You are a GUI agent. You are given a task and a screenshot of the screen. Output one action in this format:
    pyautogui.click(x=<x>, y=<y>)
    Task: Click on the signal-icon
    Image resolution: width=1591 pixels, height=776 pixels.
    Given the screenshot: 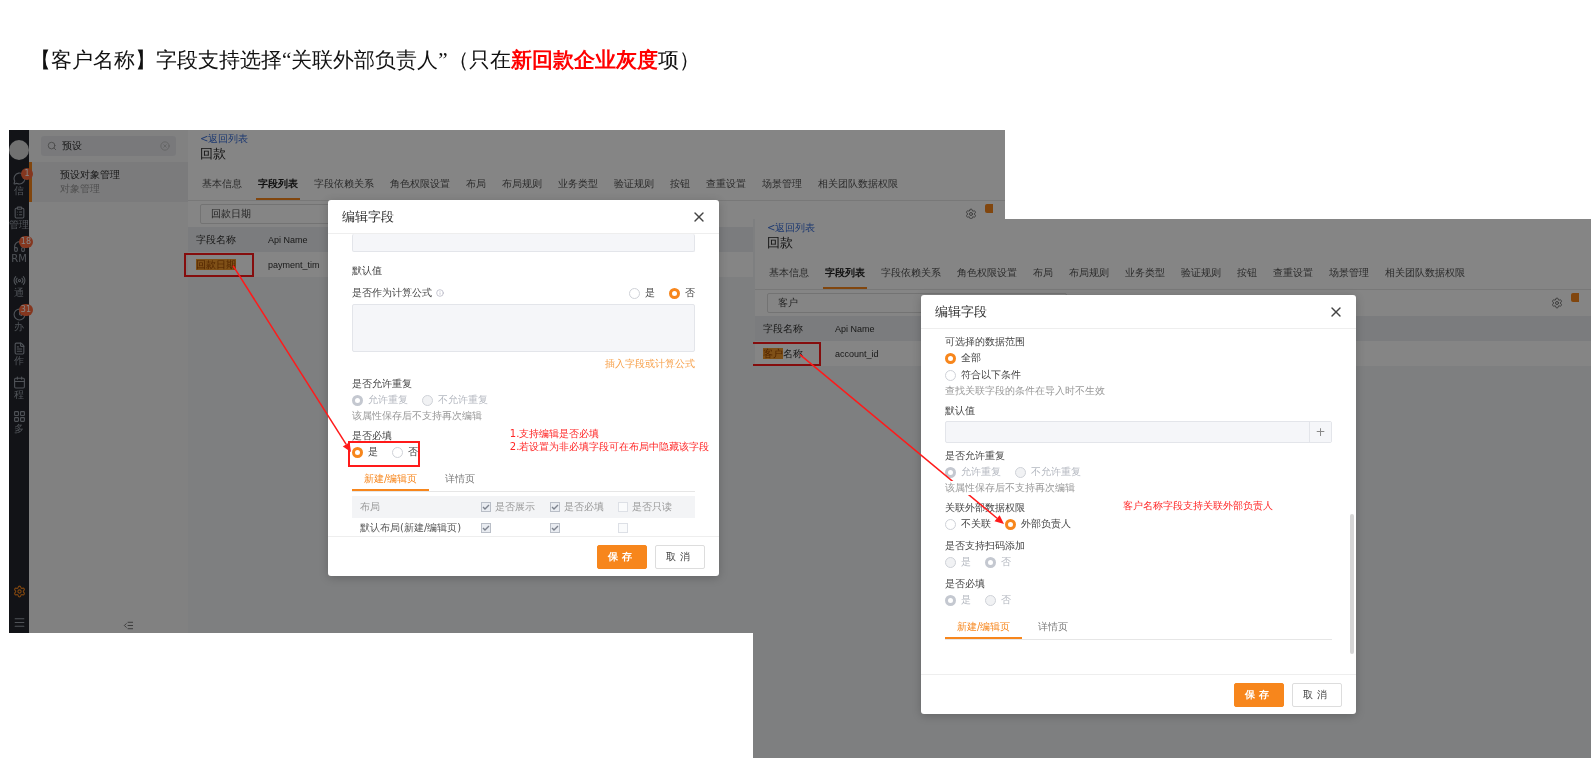 What is the action you would take?
    pyautogui.click(x=19, y=280)
    